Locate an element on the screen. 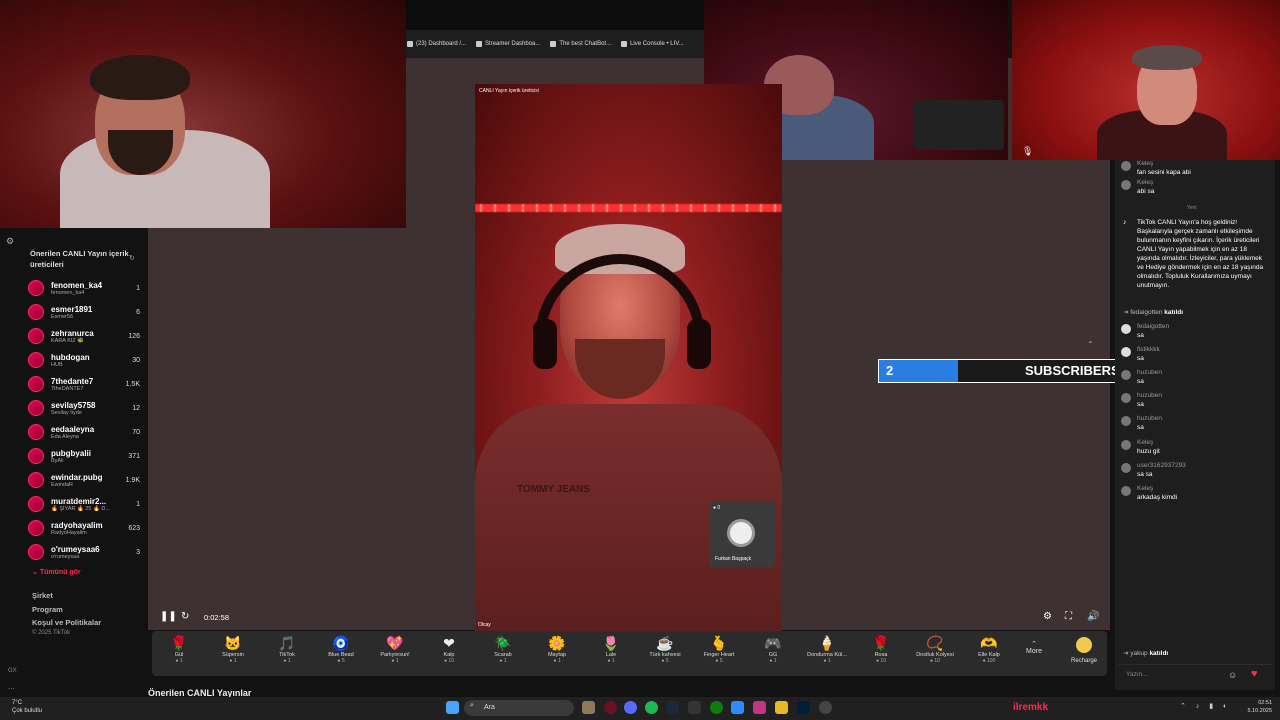 Image resolution: width=1280 pixels, height=720 pixels. gift-item: 🫶 Elle Kalp ● 100 is located at coordinates (989, 649).